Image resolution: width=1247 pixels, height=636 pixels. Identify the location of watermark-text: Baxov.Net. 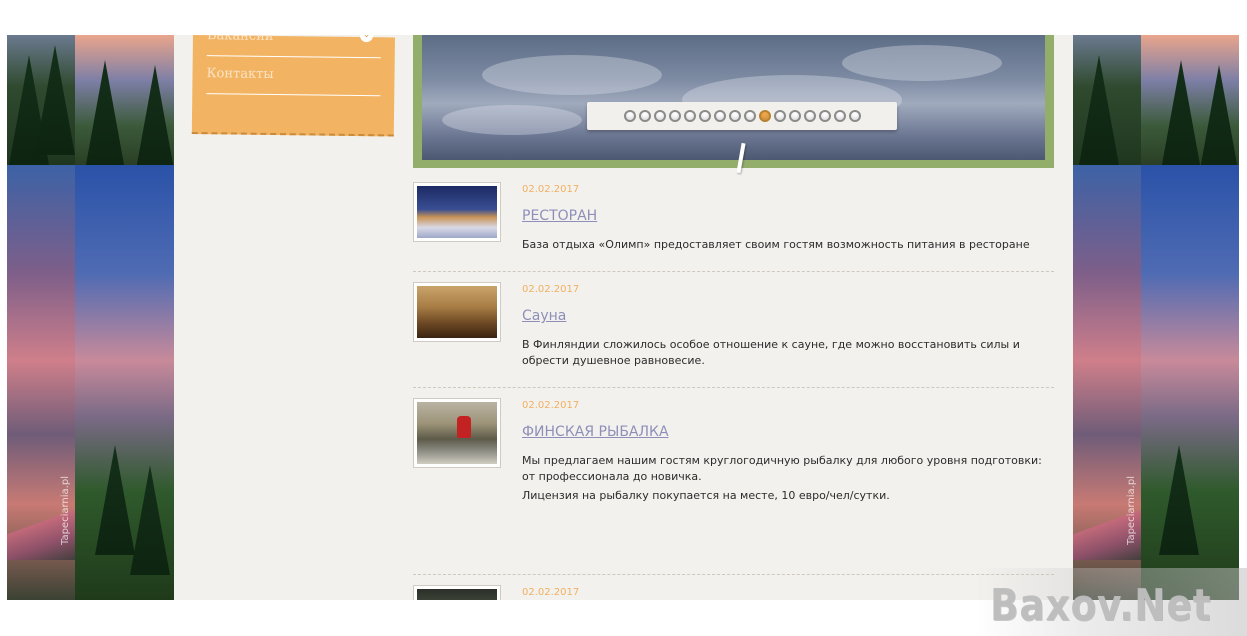
(1100, 605).